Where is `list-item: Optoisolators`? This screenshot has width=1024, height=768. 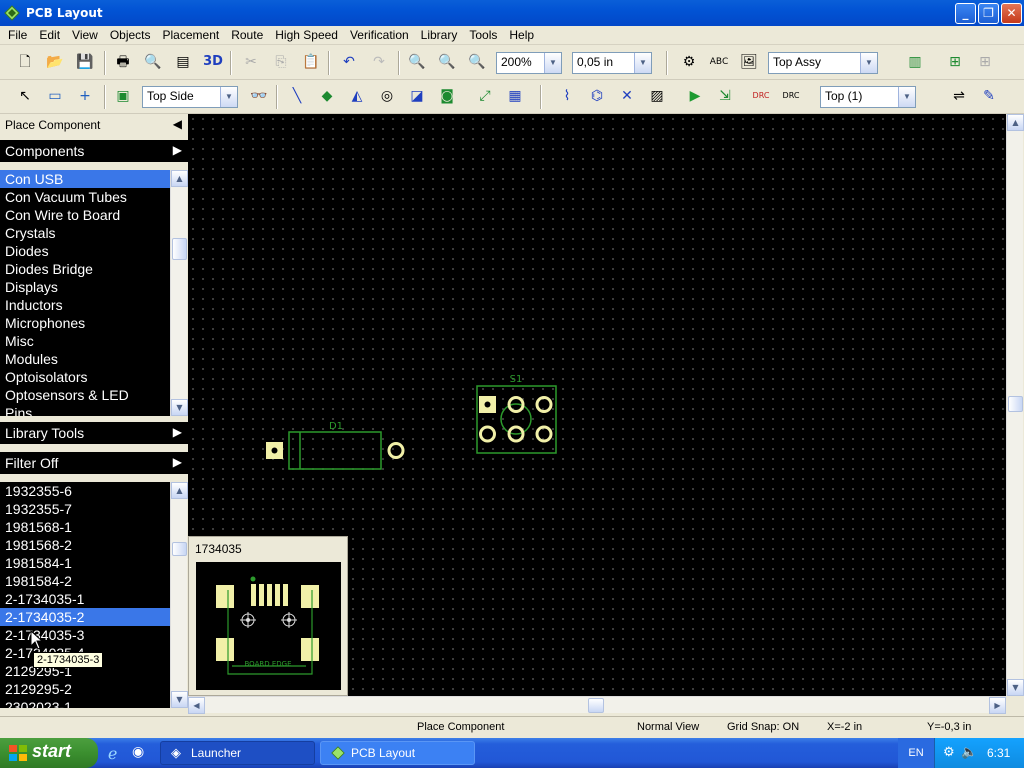 list-item: Optoisolators is located at coordinates (85, 377).